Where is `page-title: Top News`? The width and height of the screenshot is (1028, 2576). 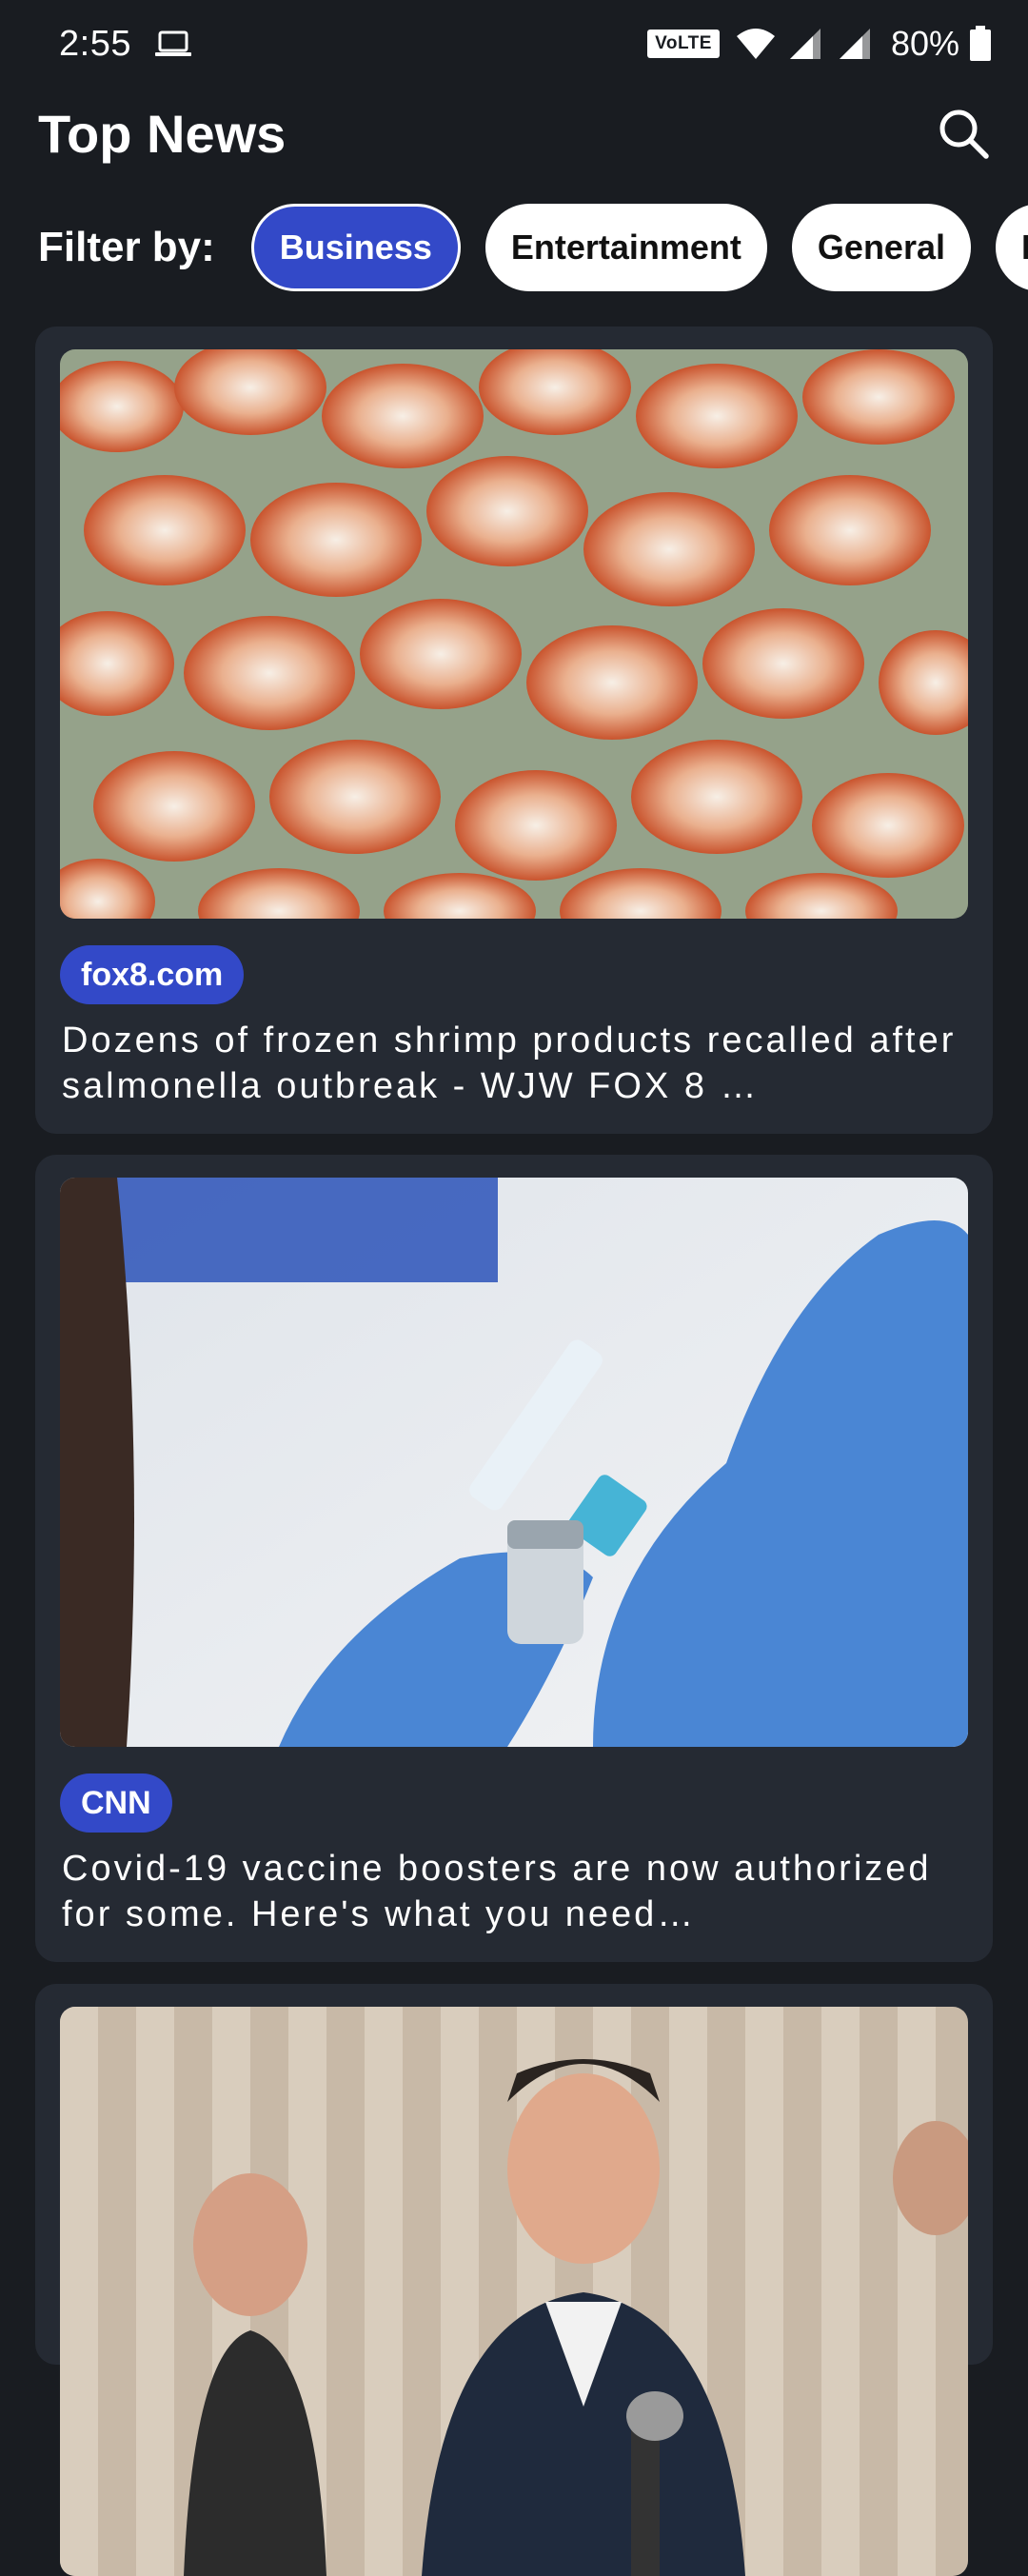
page-title: Top News is located at coordinates (162, 133).